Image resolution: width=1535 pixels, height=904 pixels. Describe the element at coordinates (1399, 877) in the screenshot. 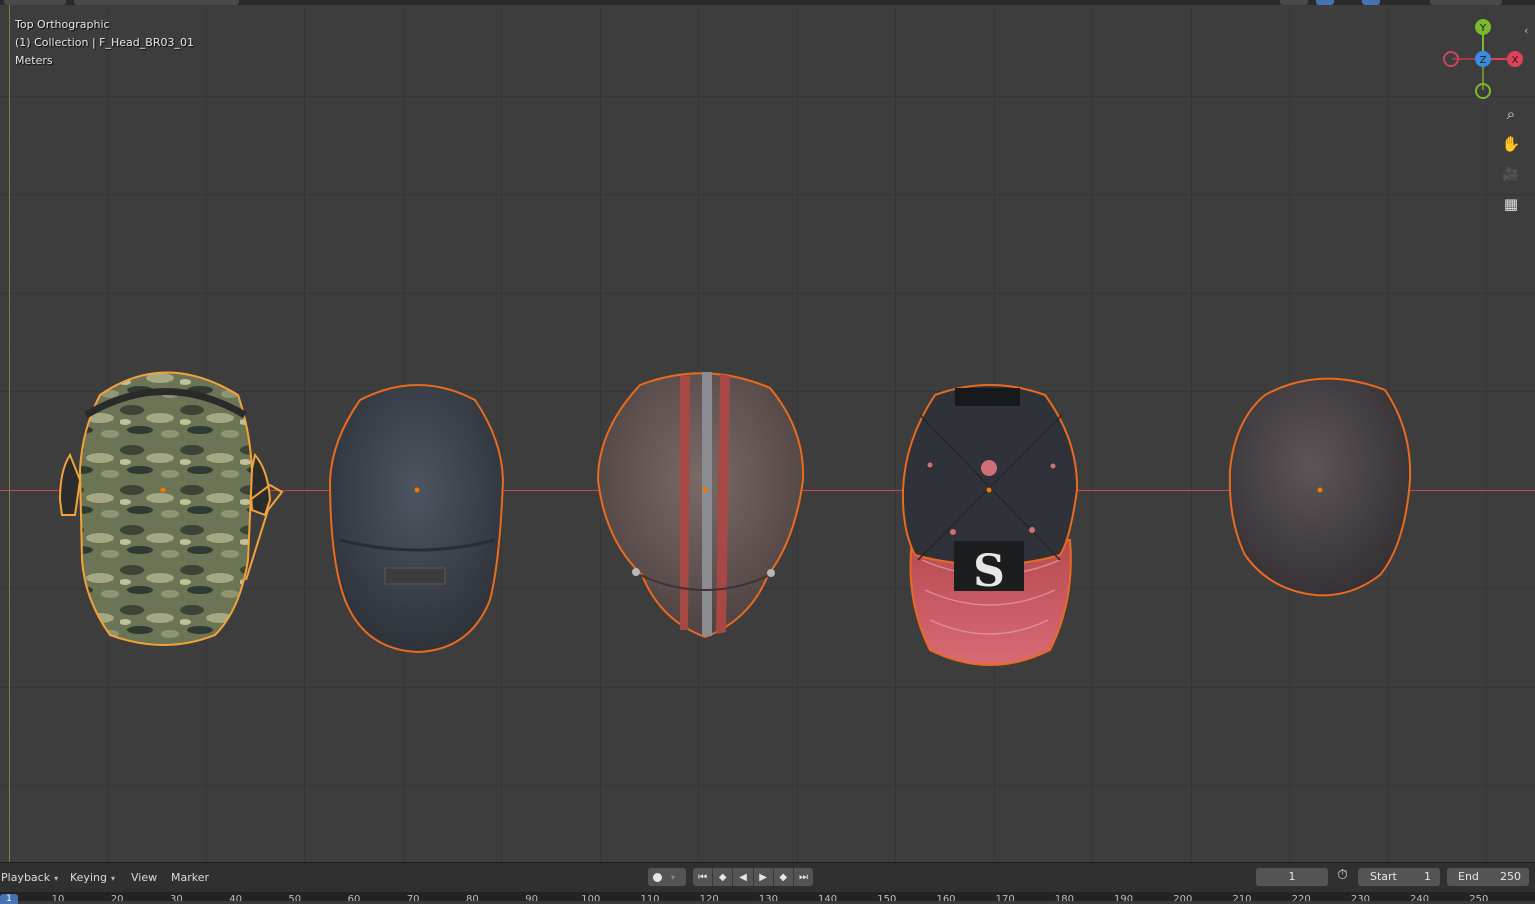

I see `start-frame-field: Start 1` at that location.